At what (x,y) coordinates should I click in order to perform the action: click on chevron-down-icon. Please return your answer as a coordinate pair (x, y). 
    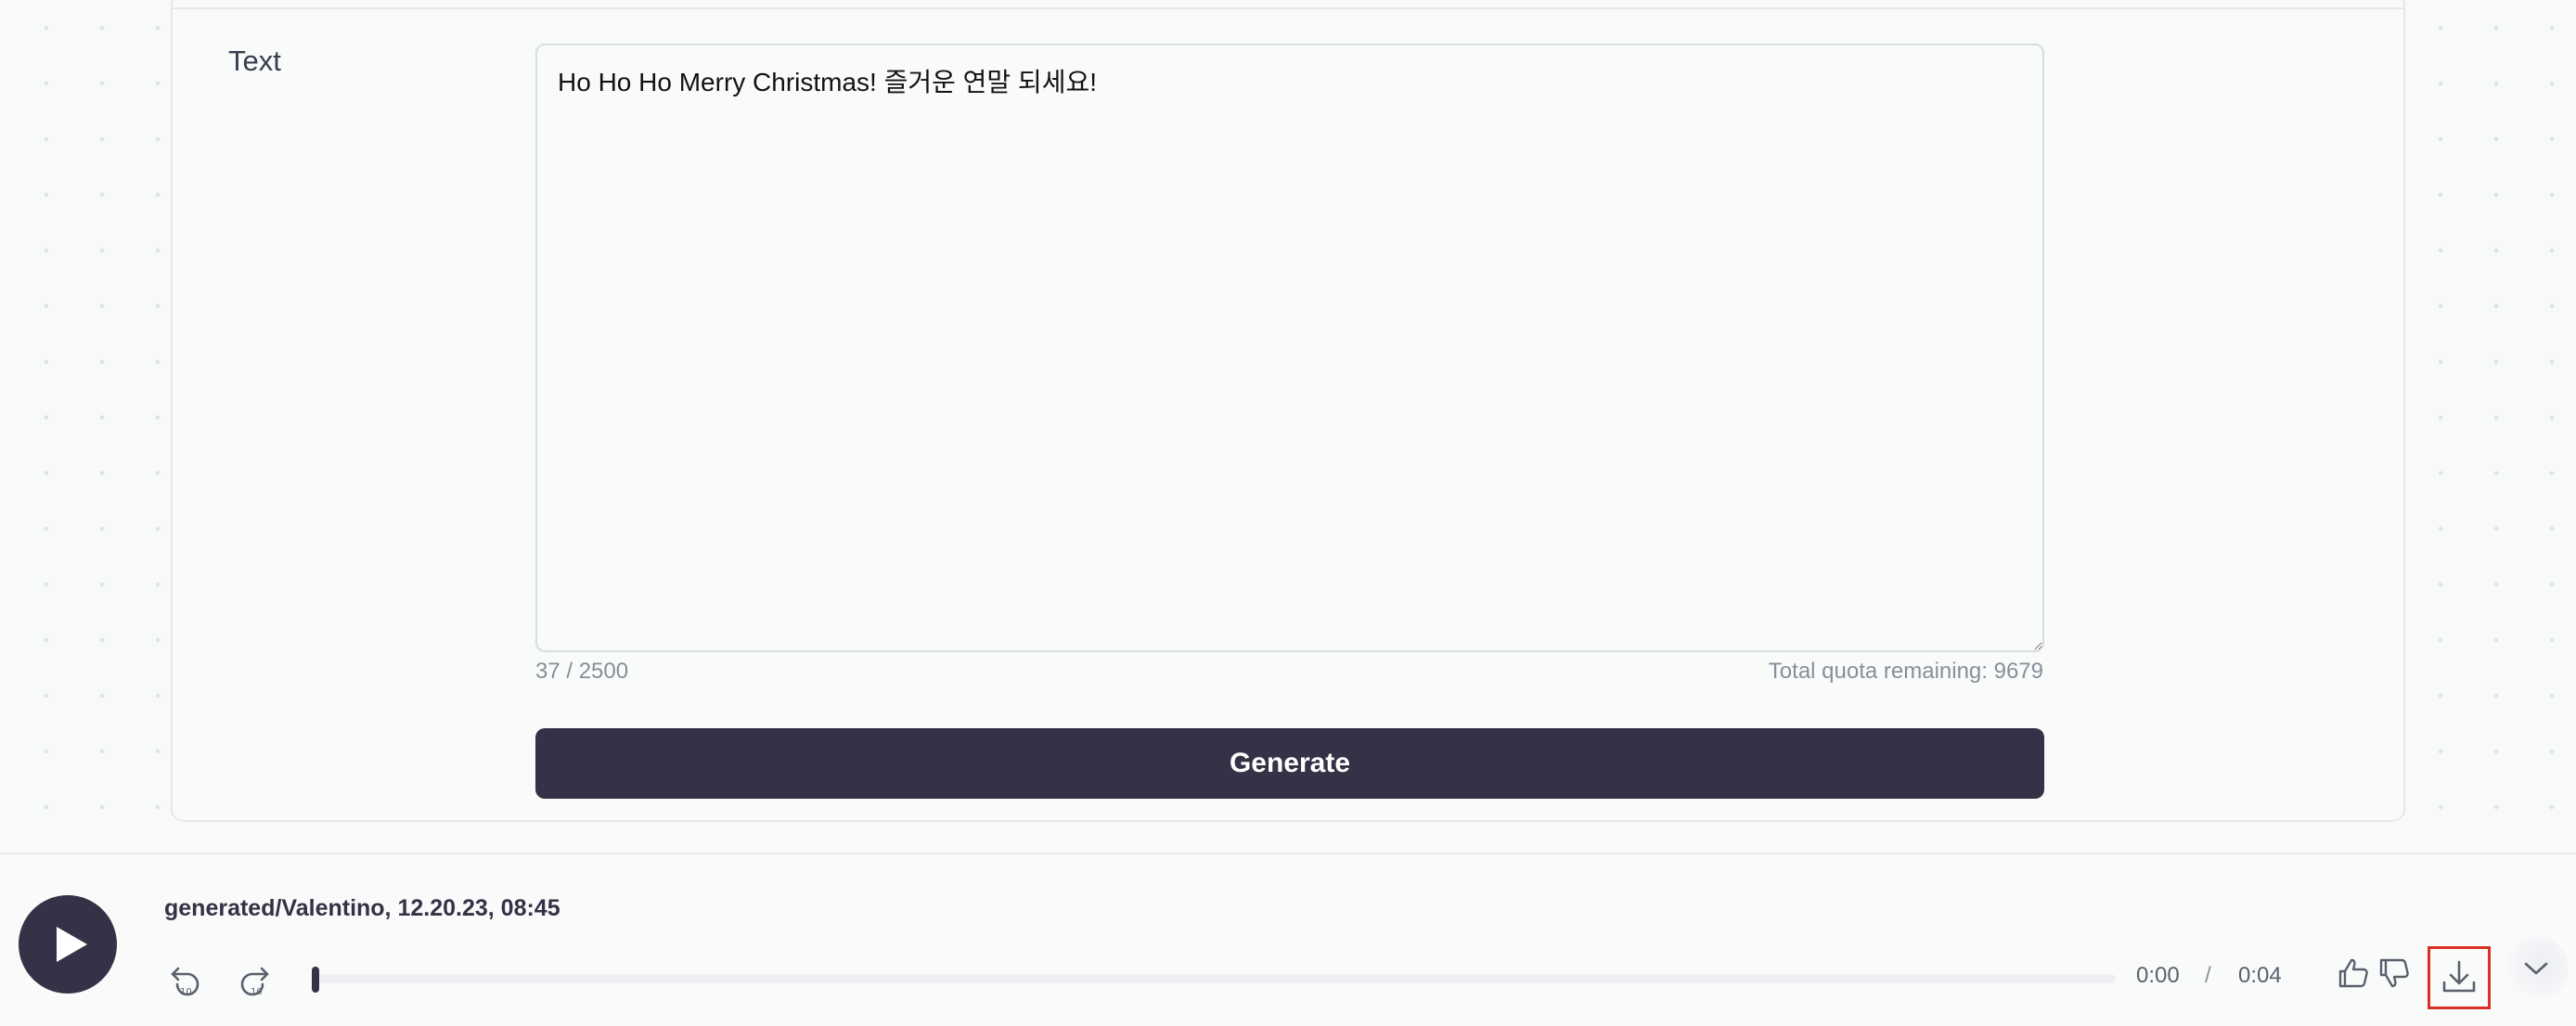
    Looking at the image, I should click on (2536, 968).